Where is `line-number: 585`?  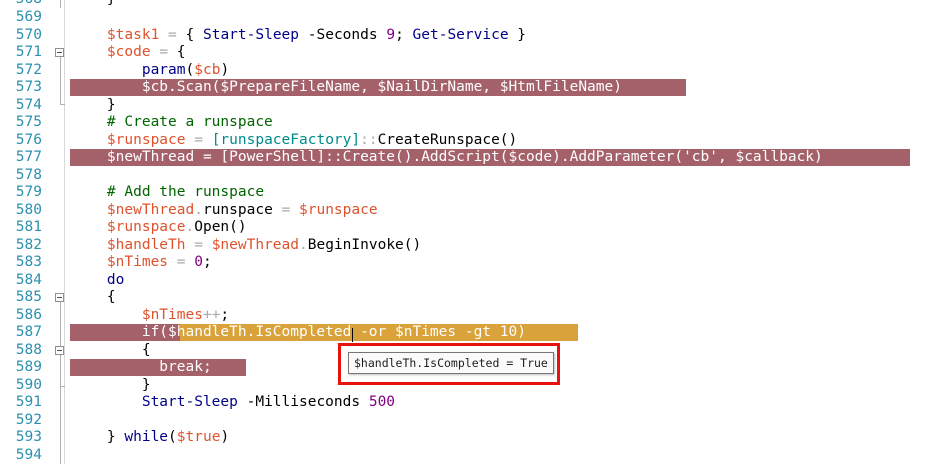 line-number: 585 is located at coordinates (28, 297).